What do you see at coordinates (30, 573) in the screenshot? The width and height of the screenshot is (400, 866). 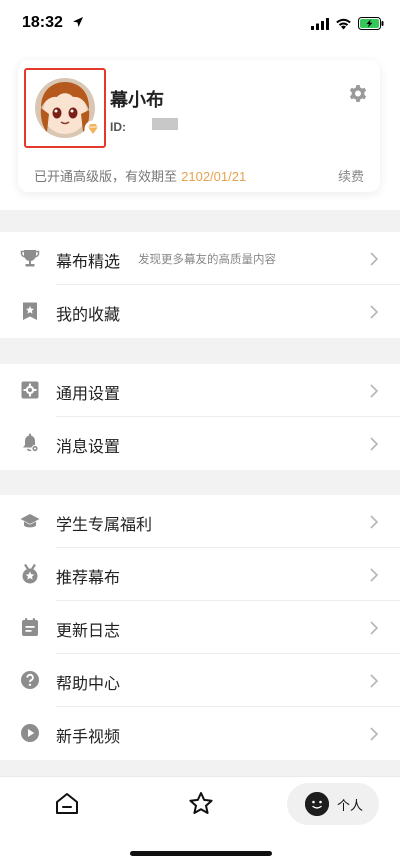 I see `medal-icon` at bounding box center [30, 573].